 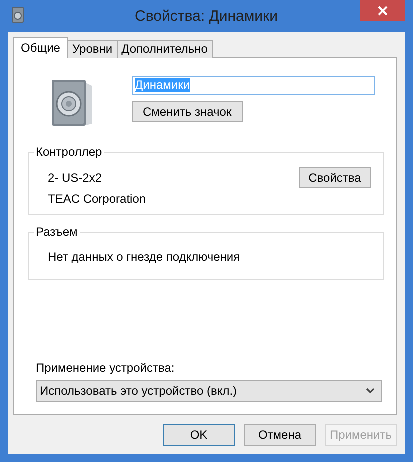 I want to click on close-button, so click(x=382, y=10).